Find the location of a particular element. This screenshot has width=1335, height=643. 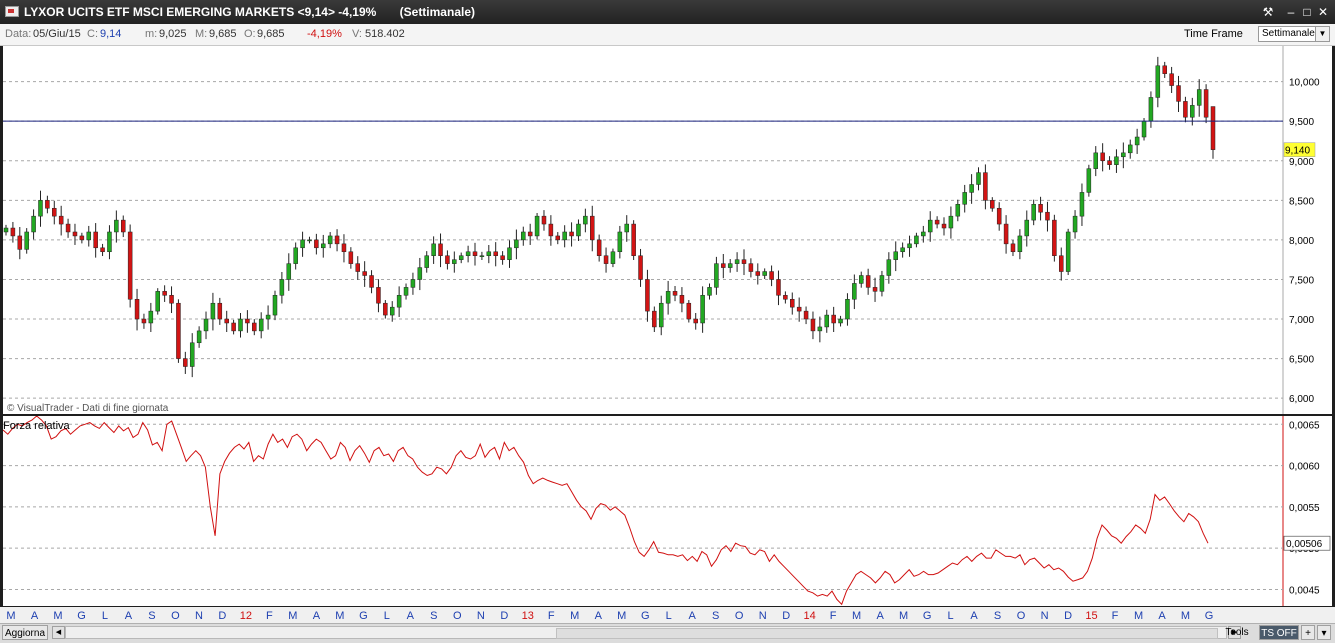

maximize-button: □ is located at coordinates (1307, 12).